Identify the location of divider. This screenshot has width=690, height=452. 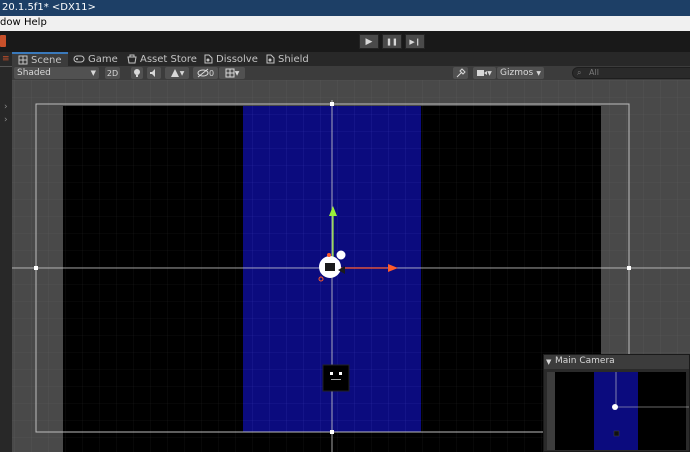
(6, 66).